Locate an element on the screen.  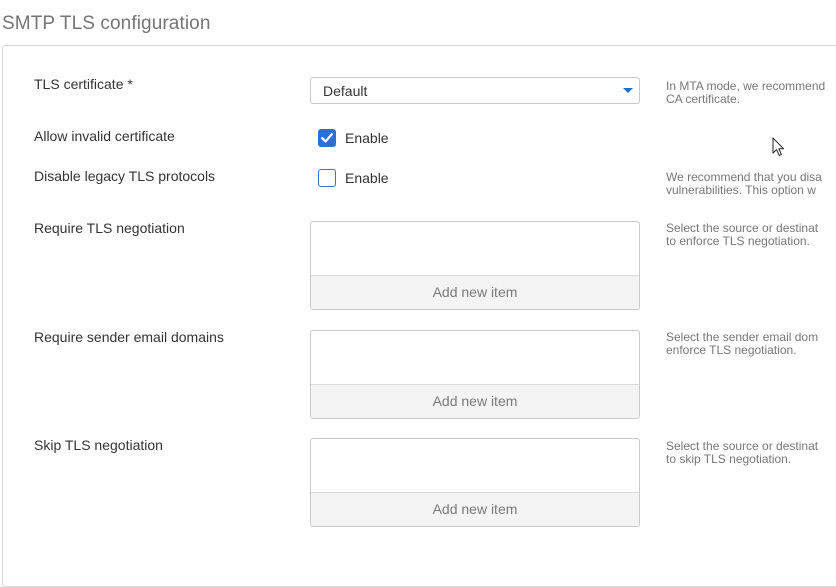
require-tls-negotiation-list: Add new item is located at coordinates (475, 265).